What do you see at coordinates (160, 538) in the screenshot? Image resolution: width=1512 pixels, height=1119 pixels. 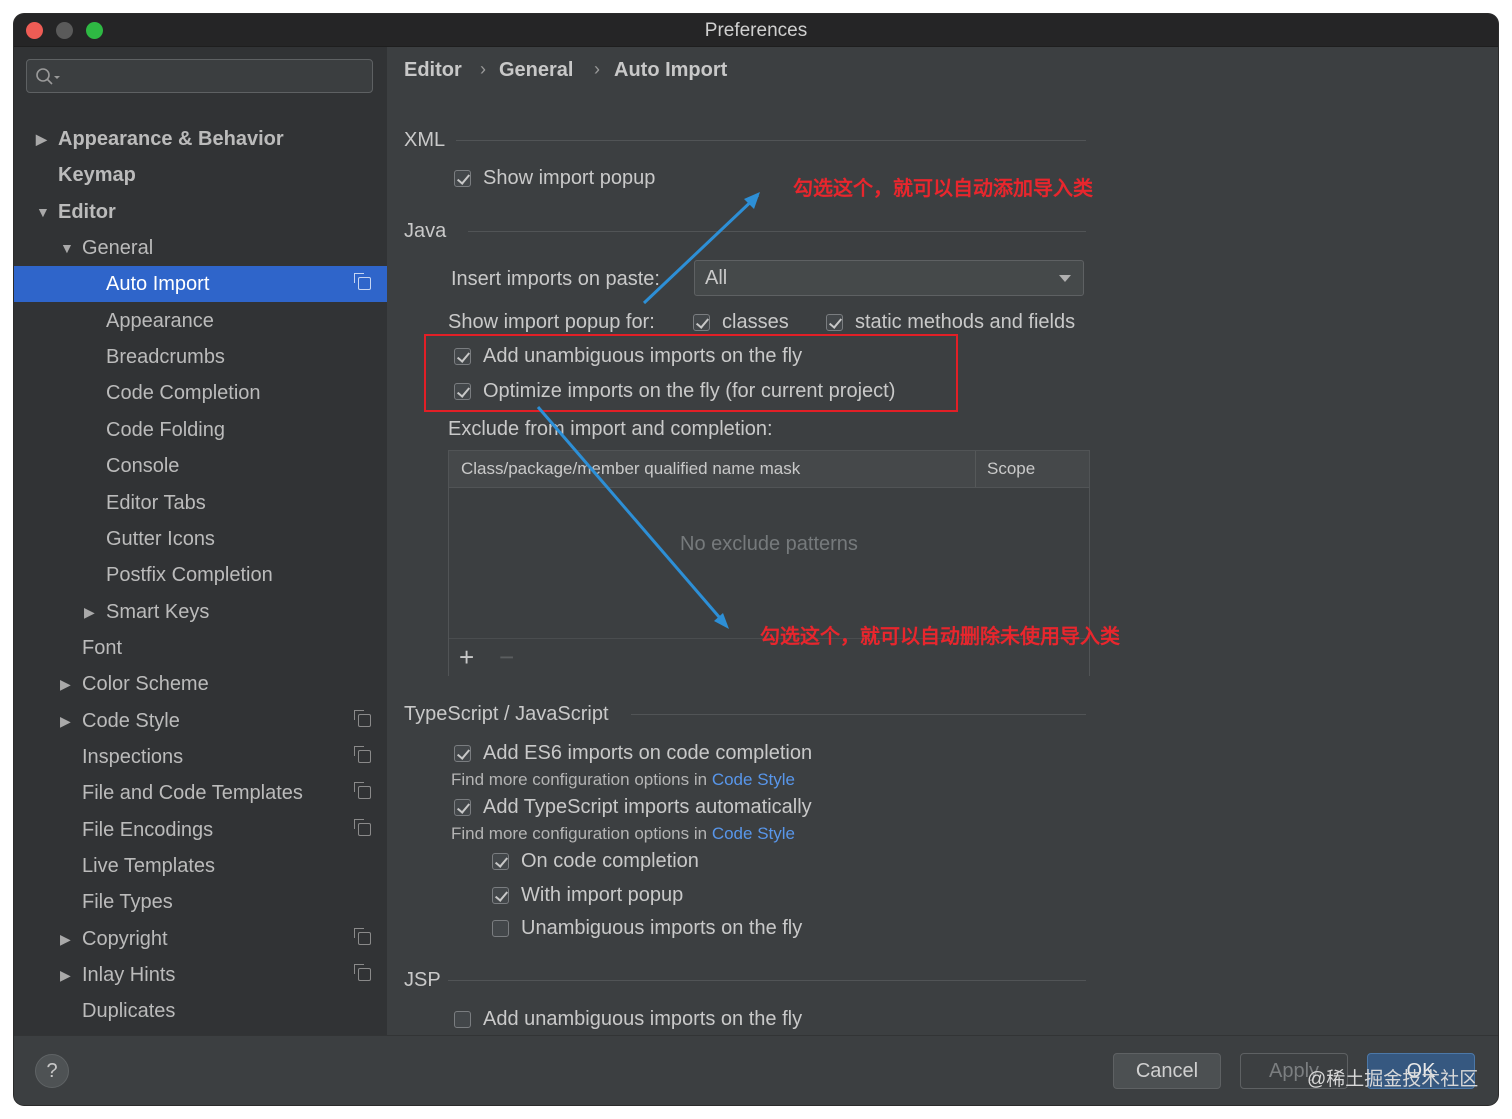 I see `sidebar-item-label: Gutter Icons` at bounding box center [160, 538].